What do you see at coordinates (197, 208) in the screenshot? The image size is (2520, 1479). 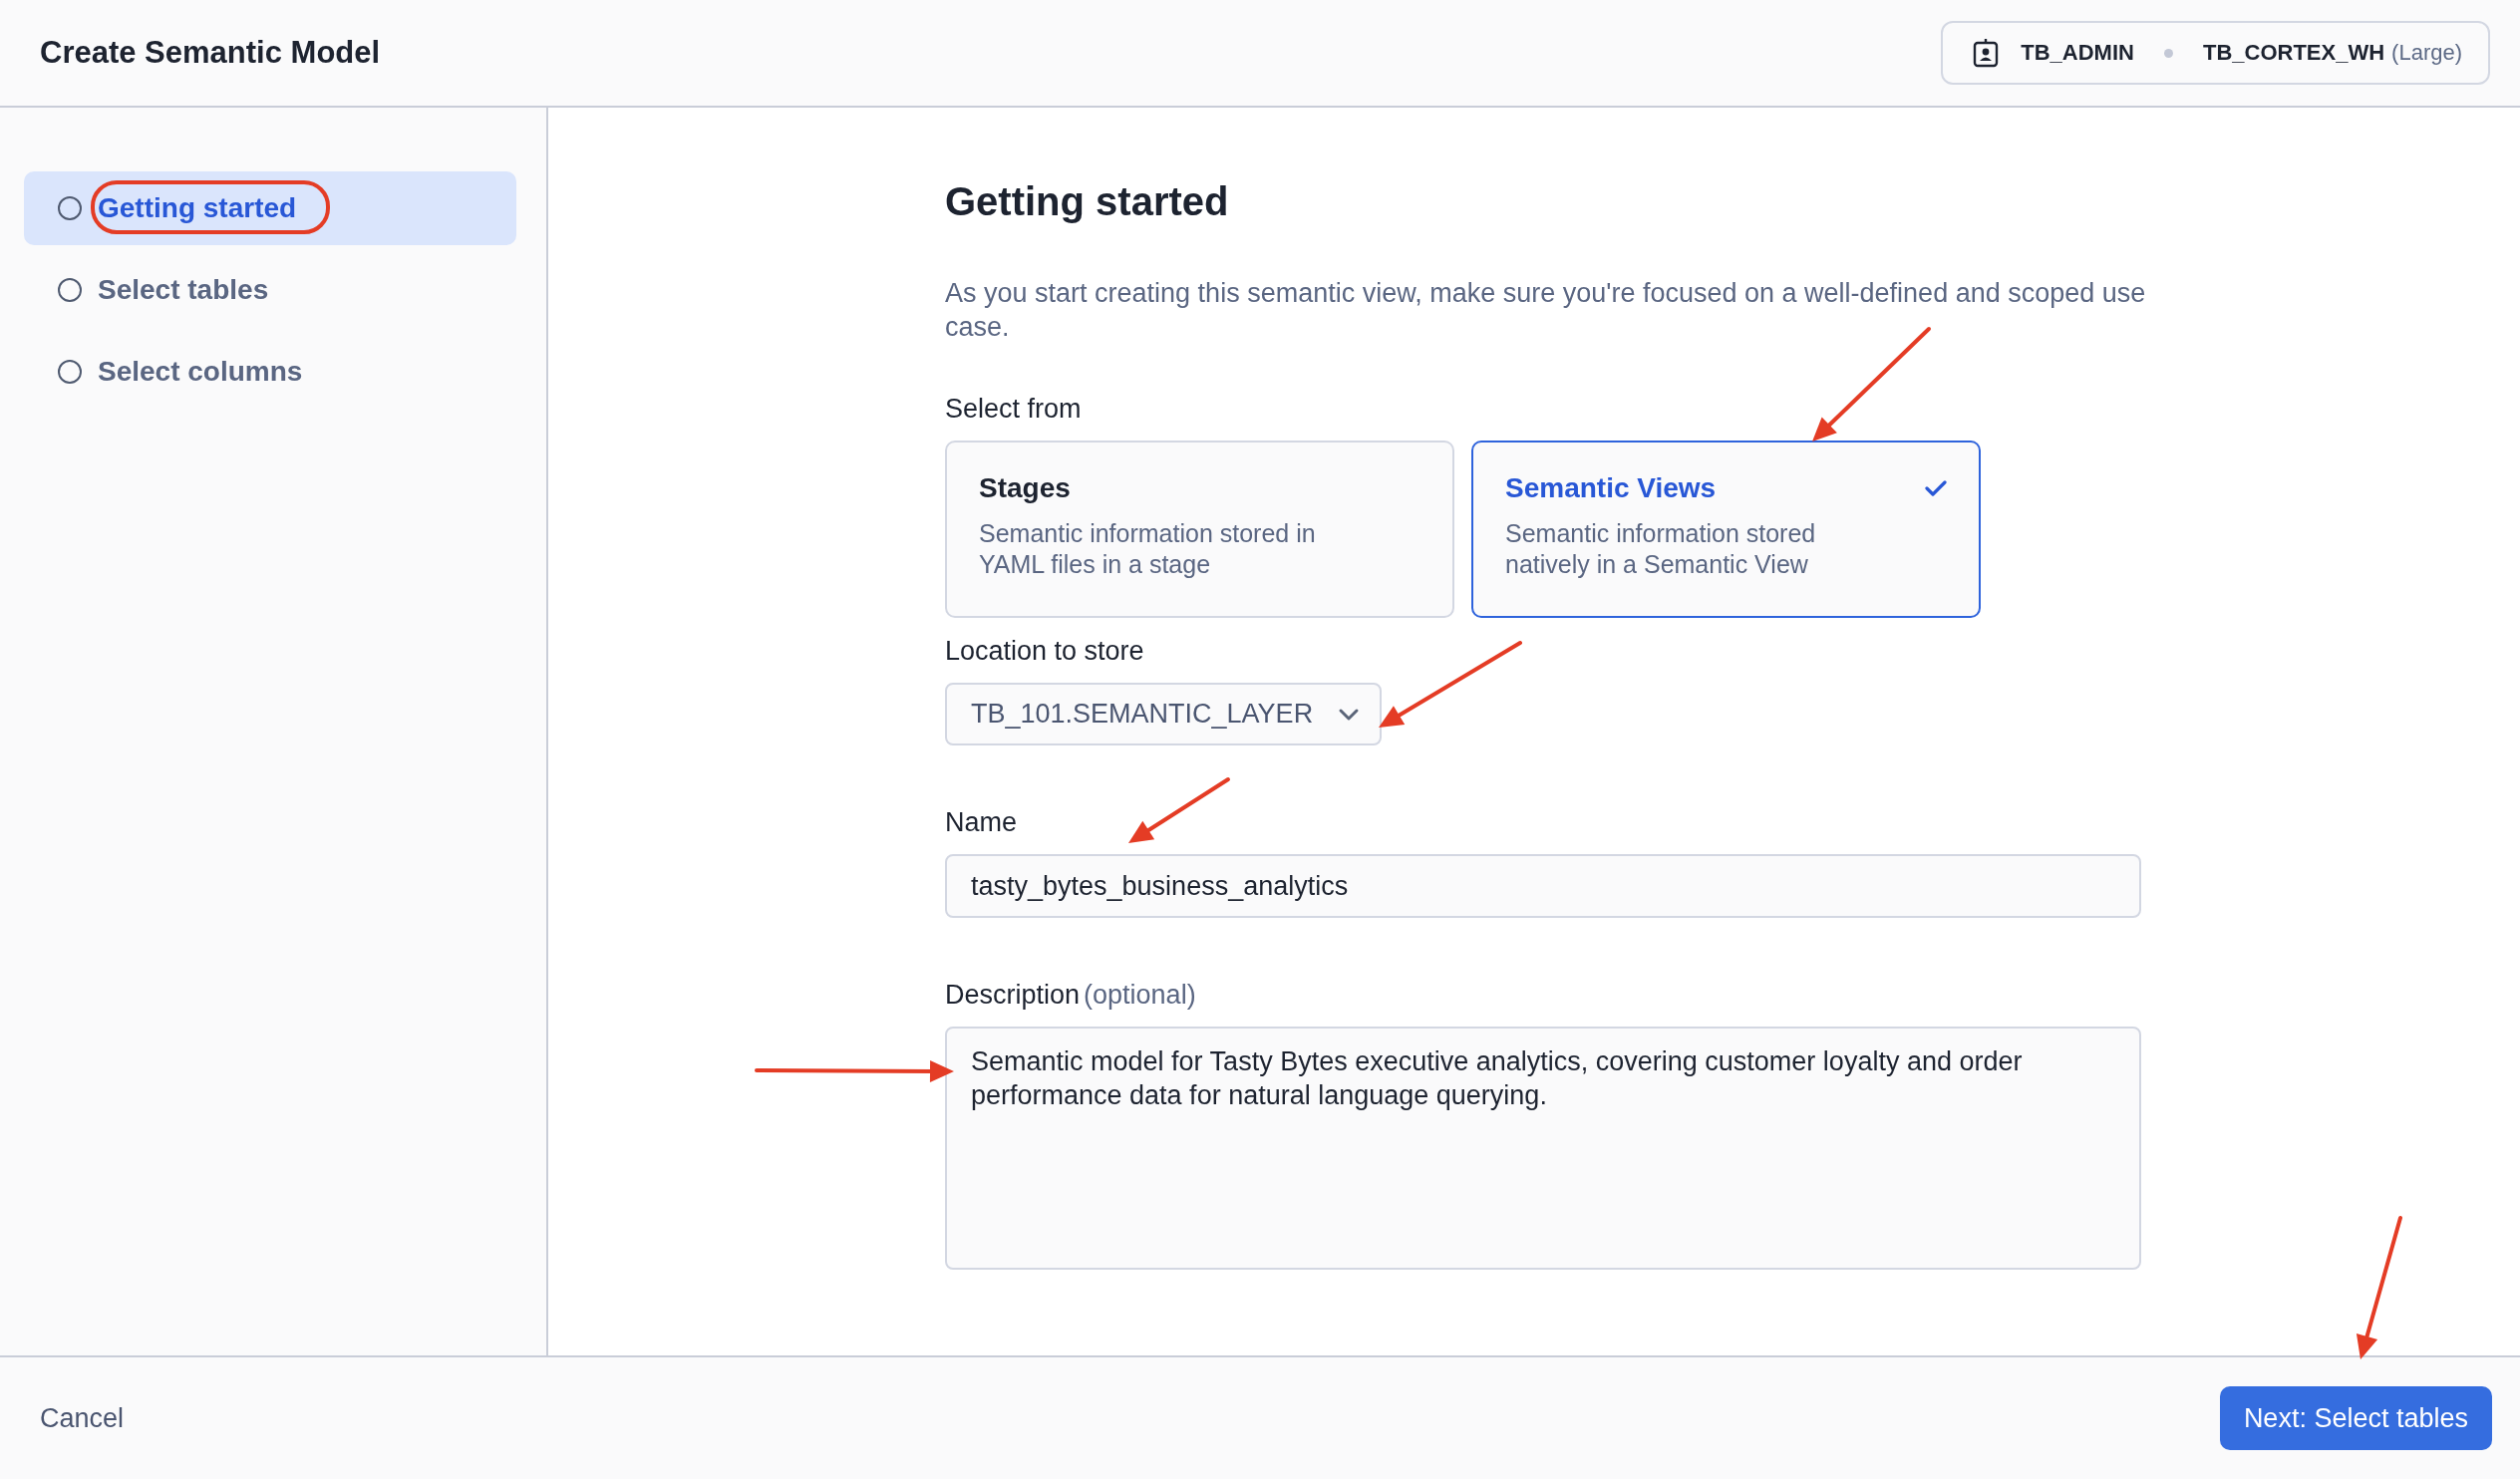 I see `step-label: Getting started` at bounding box center [197, 208].